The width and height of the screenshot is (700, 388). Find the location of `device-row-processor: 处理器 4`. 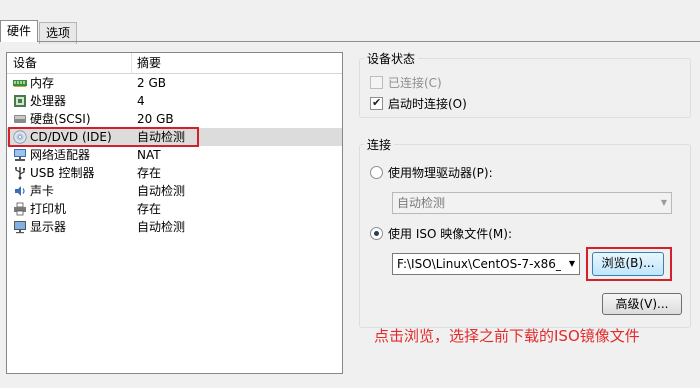

device-row-processor: 处理器 4 is located at coordinates (174, 101).